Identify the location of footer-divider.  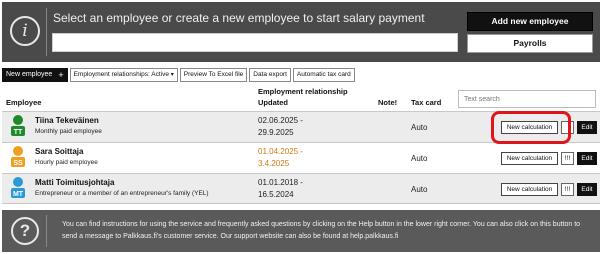
(46, 231).